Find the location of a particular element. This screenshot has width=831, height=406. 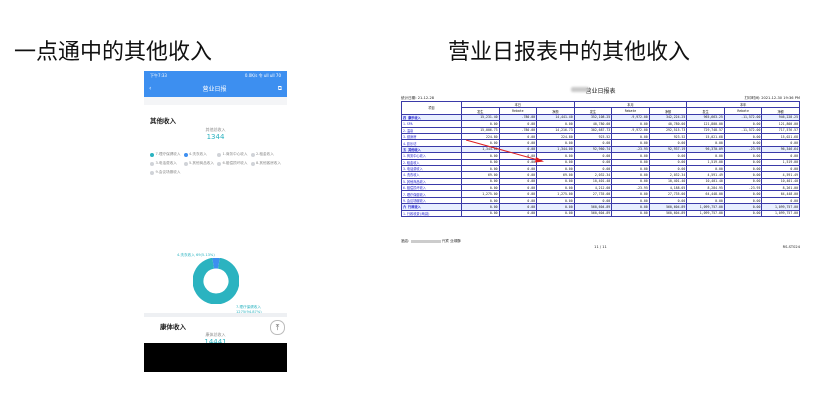

legend-item: 3.电话费收入 is located at coordinates (167, 163).